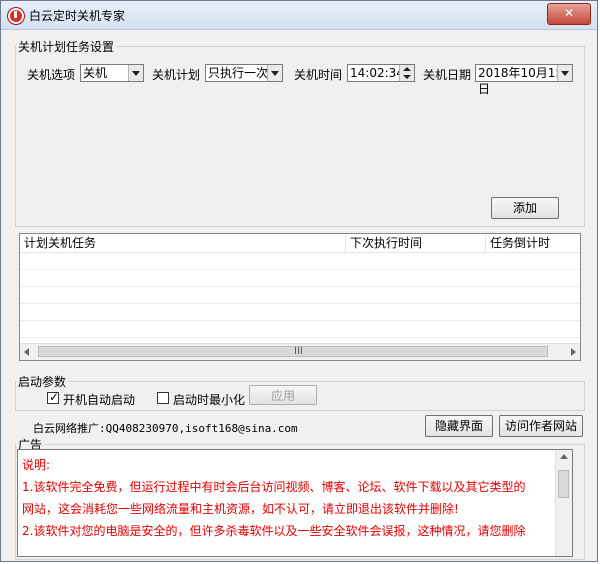 The image size is (600, 564). I want to click on schedule-group-title: 关机计划任务设置, so click(66, 47).